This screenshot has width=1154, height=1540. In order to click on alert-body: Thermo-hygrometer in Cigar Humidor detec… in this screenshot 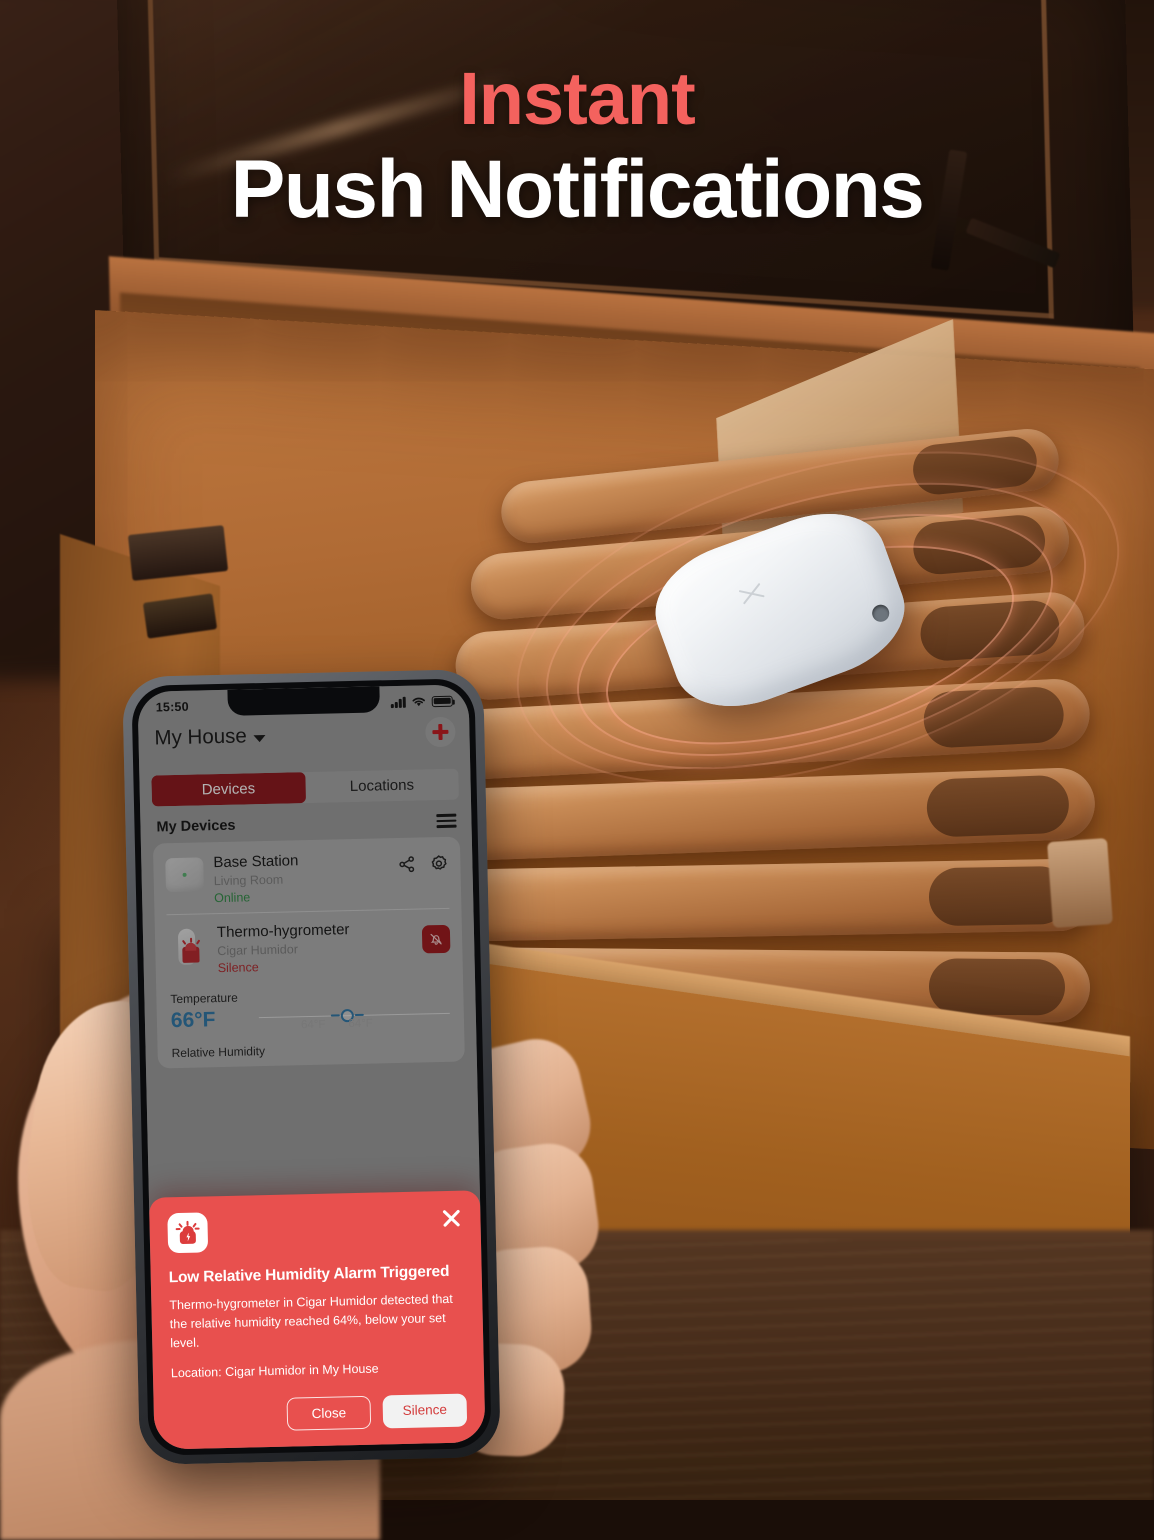, I will do `click(311, 1321)`.